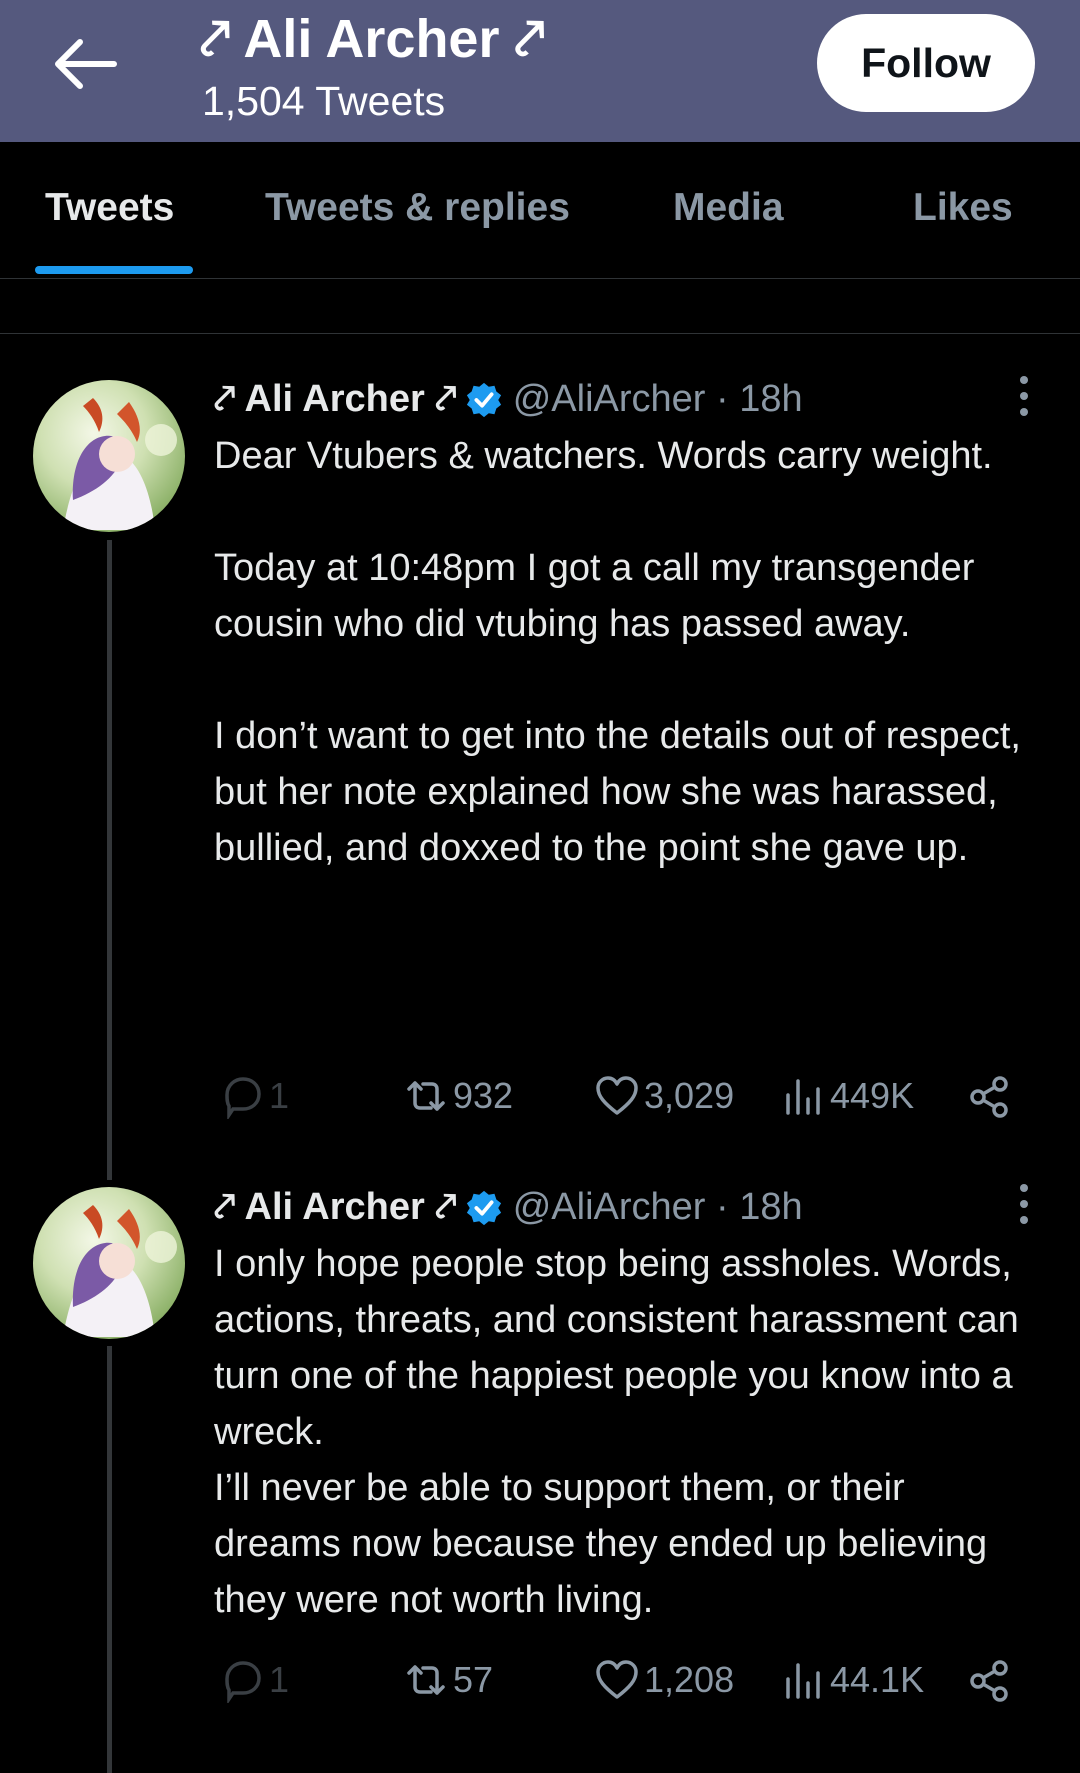 The image size is (1080, 1773). What do you see at coordinates (372, 39) in the screenshot?
I see `profile-name: ⤤ Ali Archer ⤤` at bounding box center [372, 39].